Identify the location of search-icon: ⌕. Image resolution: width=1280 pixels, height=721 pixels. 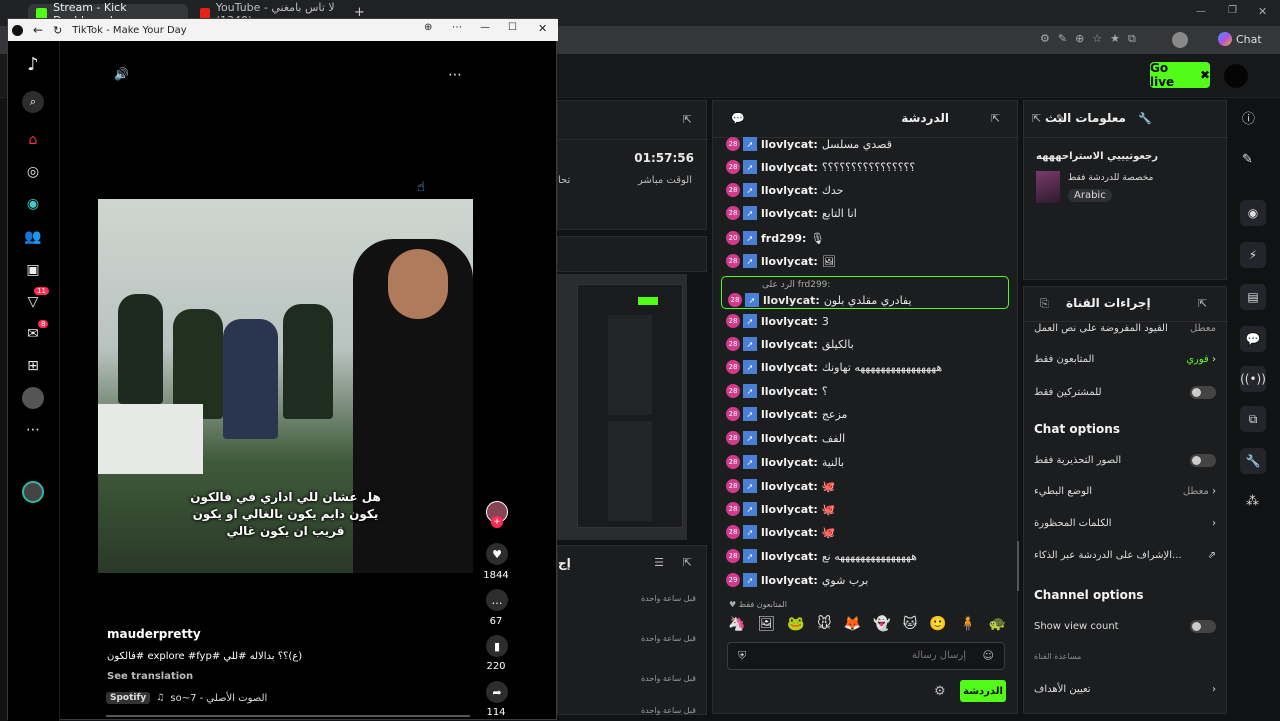
(33, 102).